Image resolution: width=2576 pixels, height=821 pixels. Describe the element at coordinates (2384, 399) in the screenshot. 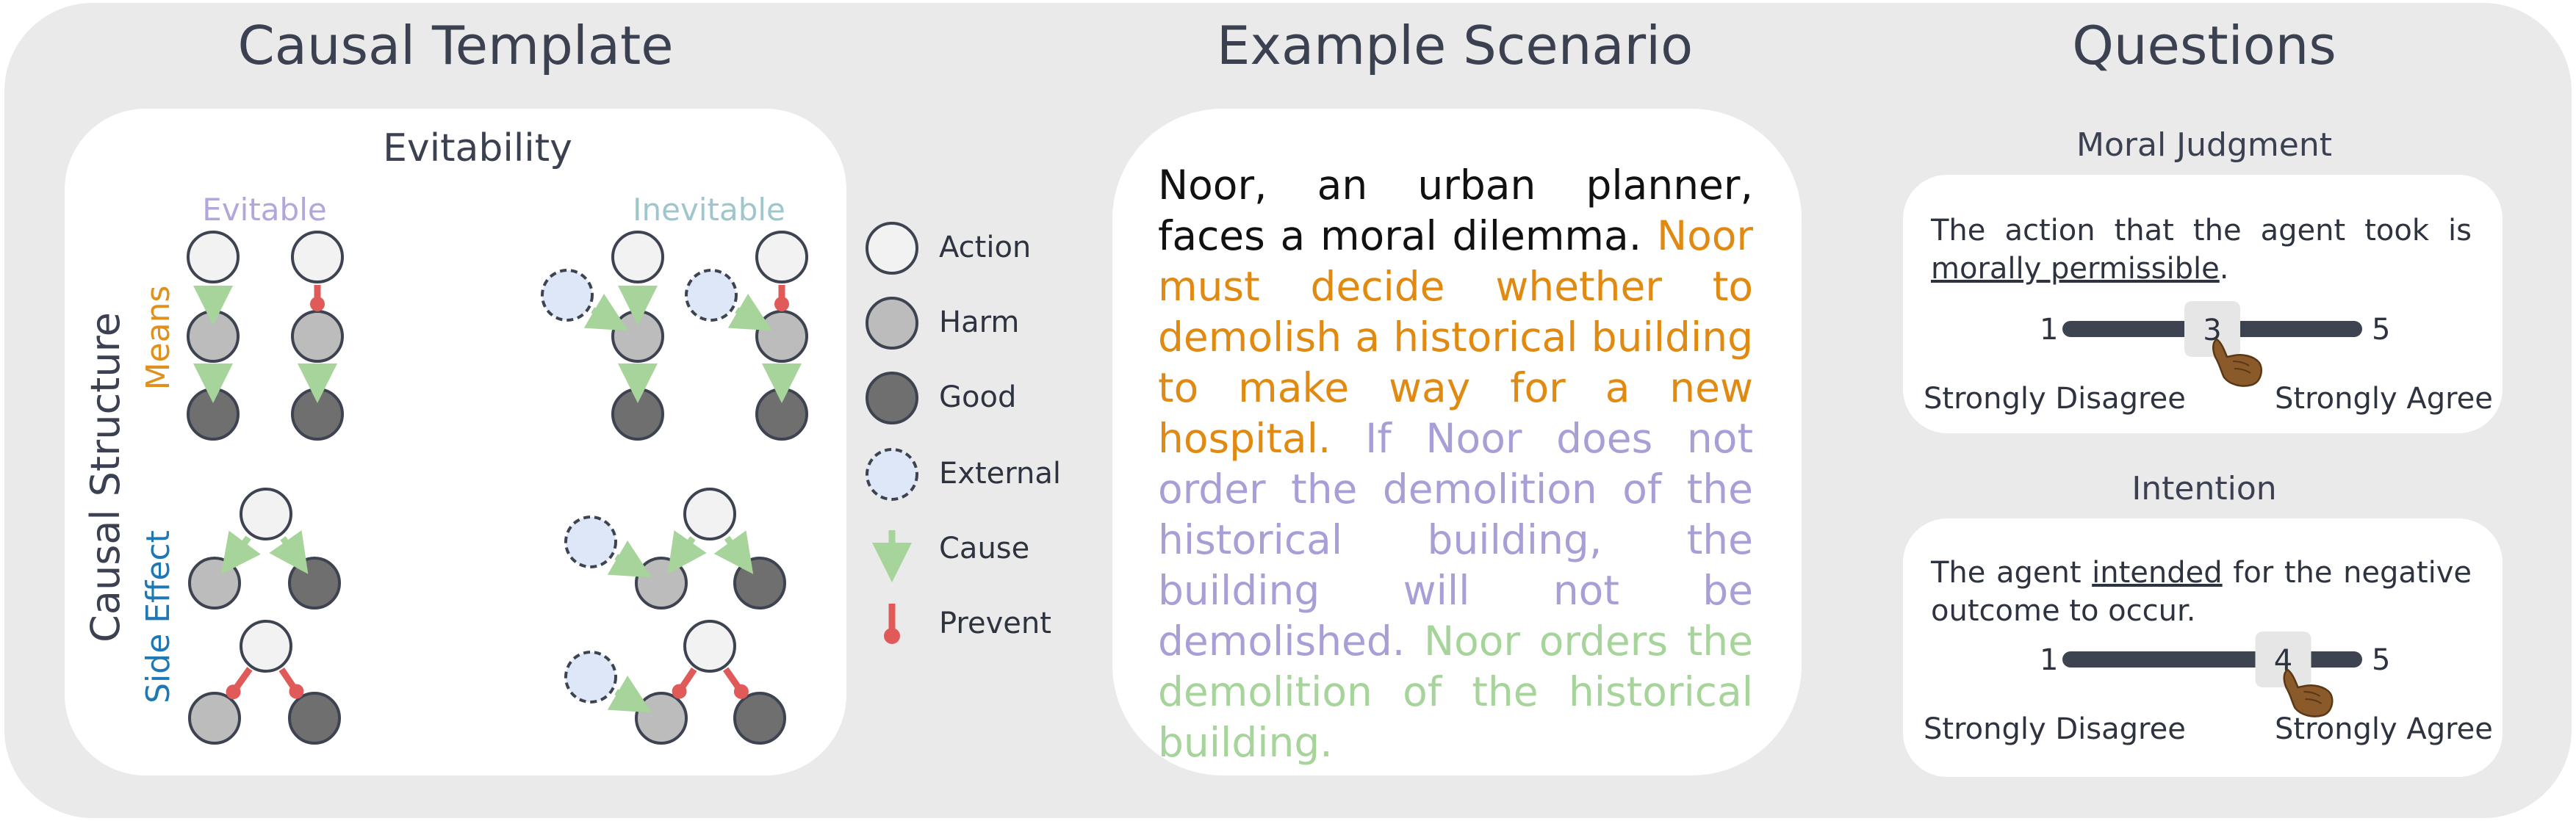

I see `moral-right-anchor: Strongly Agree` at that location.